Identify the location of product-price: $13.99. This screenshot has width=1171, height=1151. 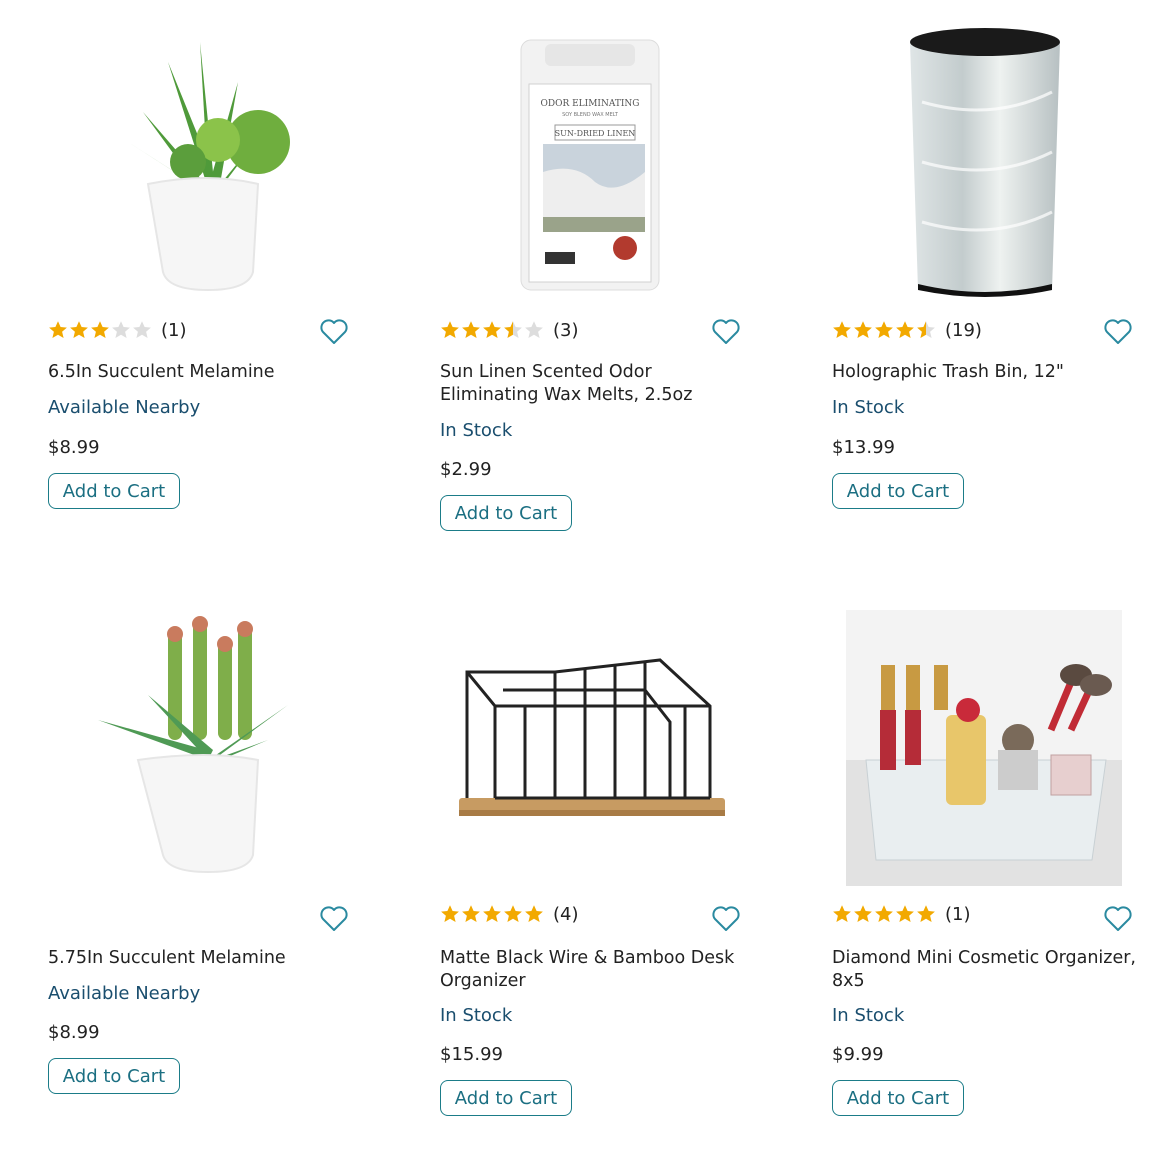
(863, 447).